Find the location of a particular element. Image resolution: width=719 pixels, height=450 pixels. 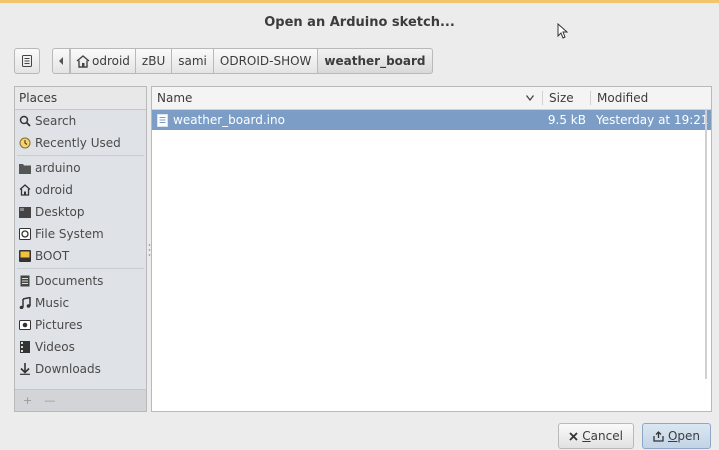

open-mnemonic: O is located at coordinates (672, 436).